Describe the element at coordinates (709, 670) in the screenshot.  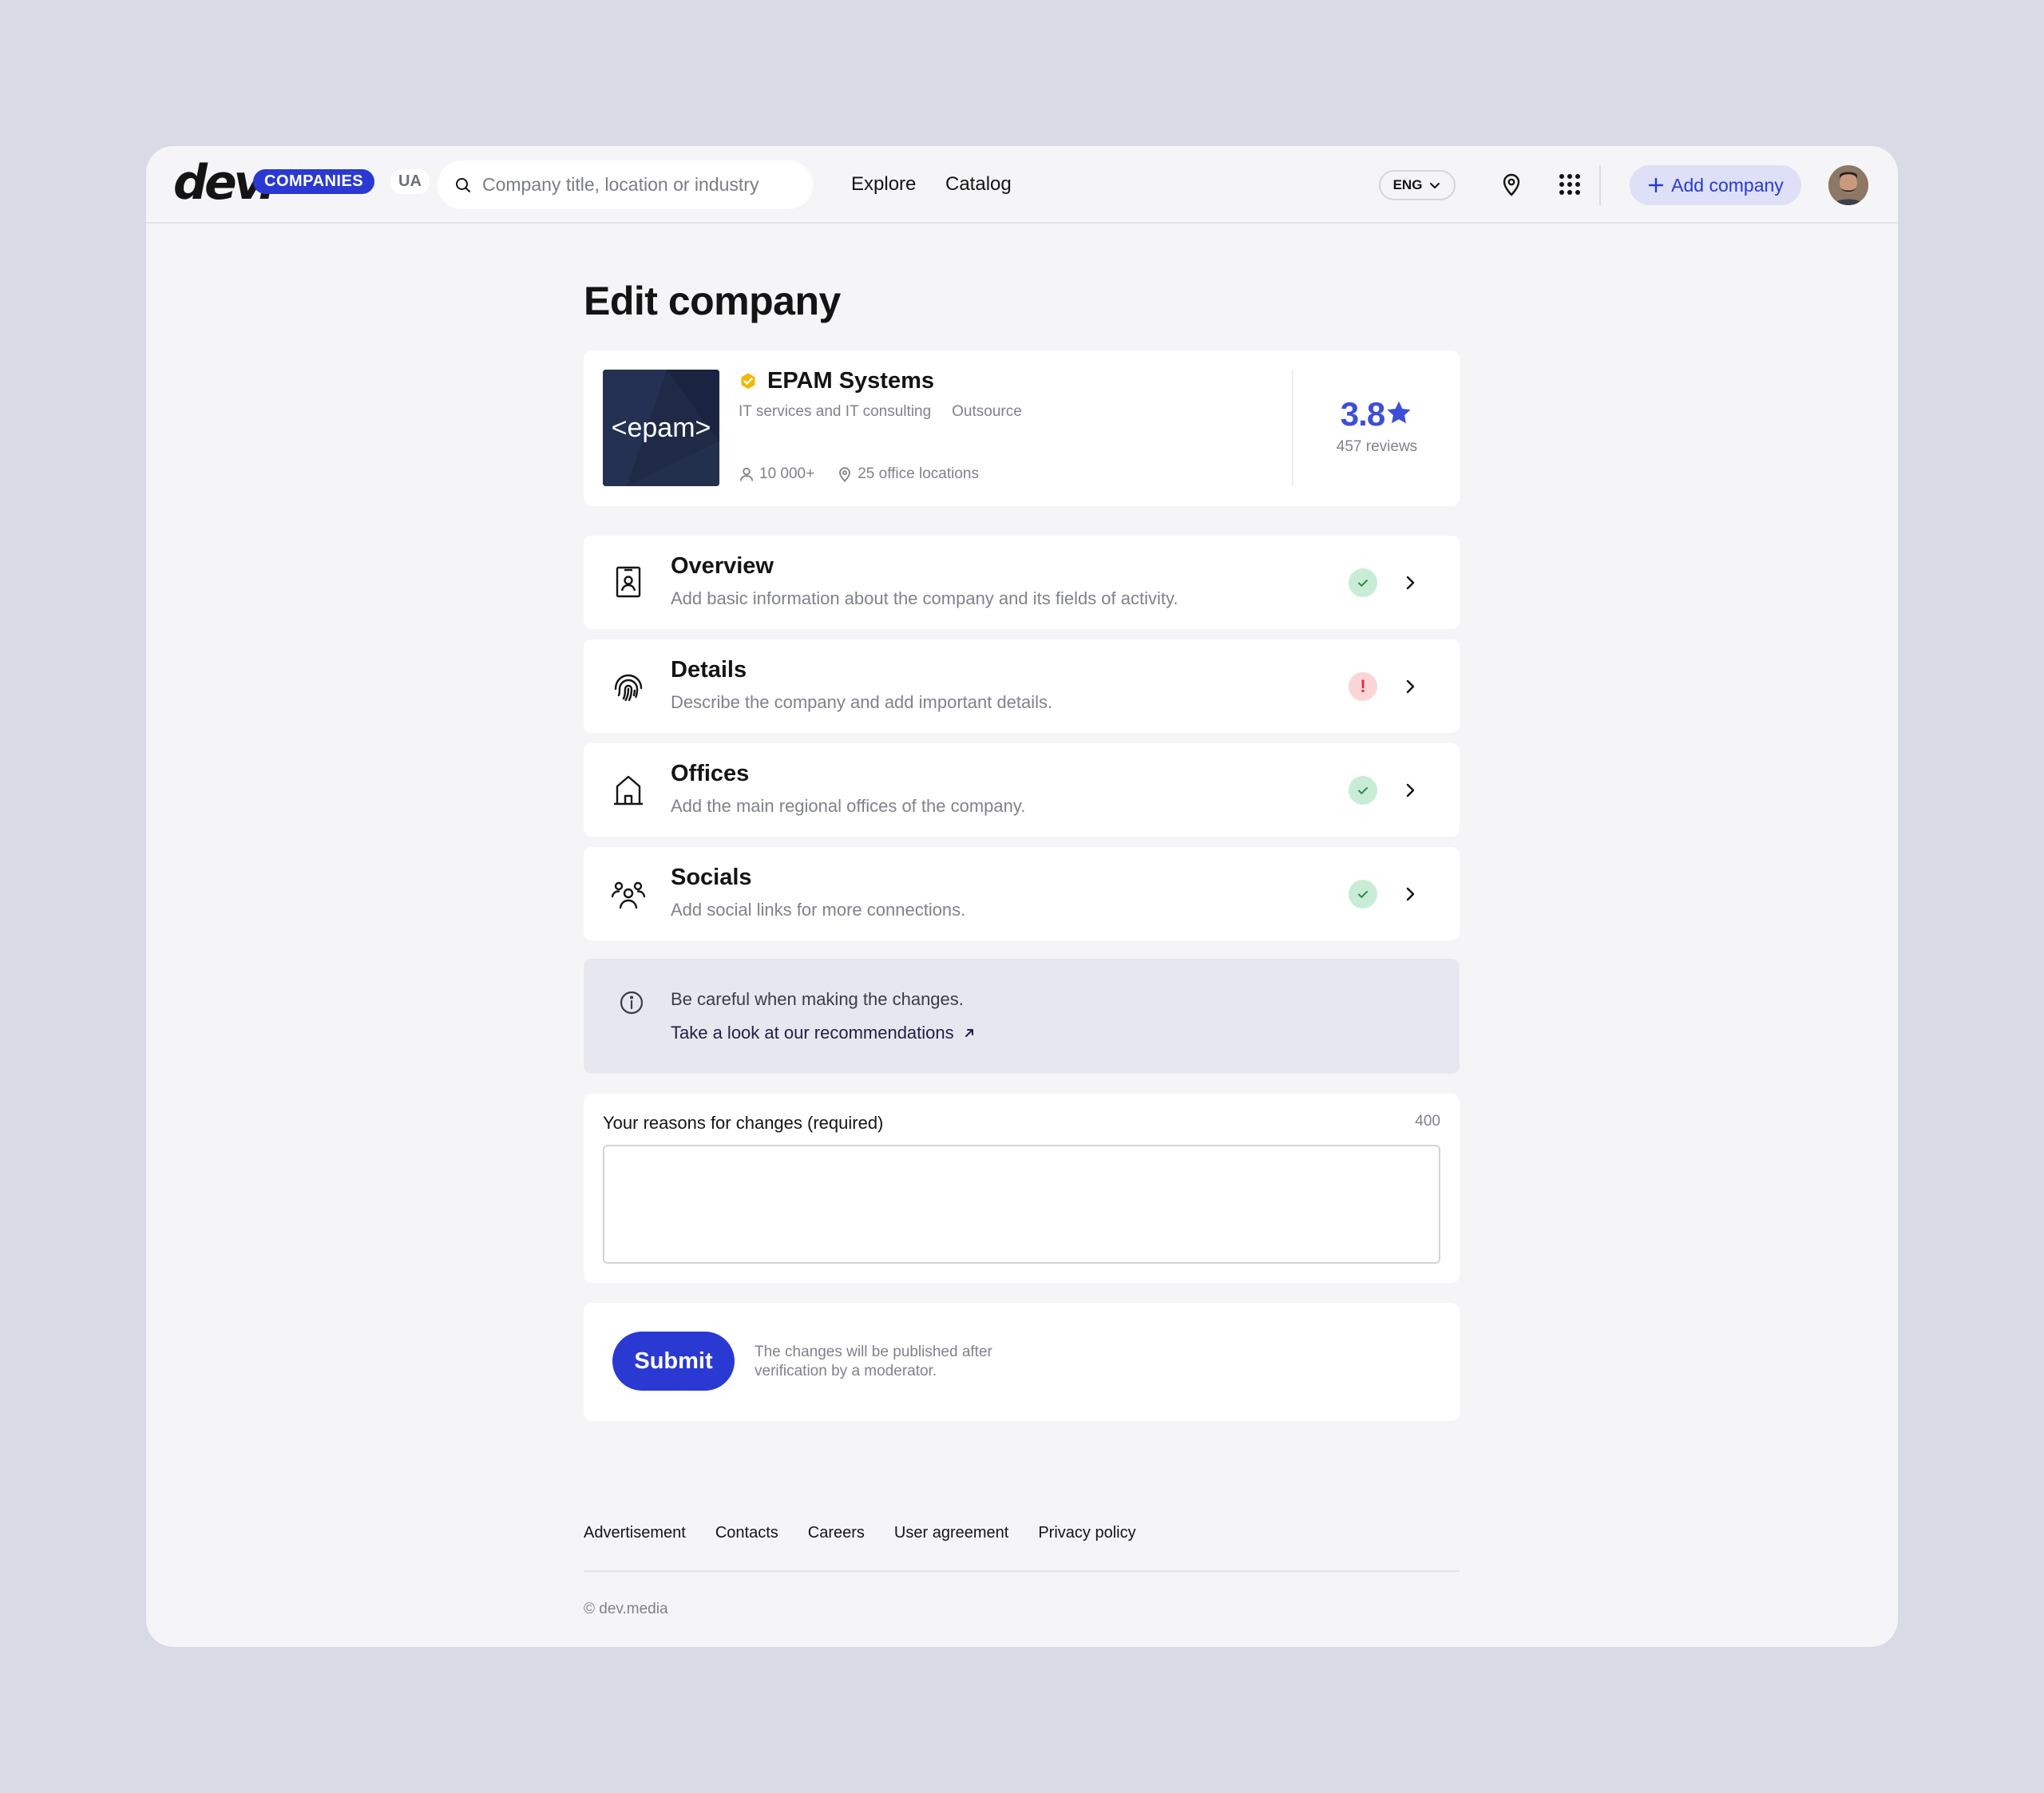
I see `section-title: Details` at that location.